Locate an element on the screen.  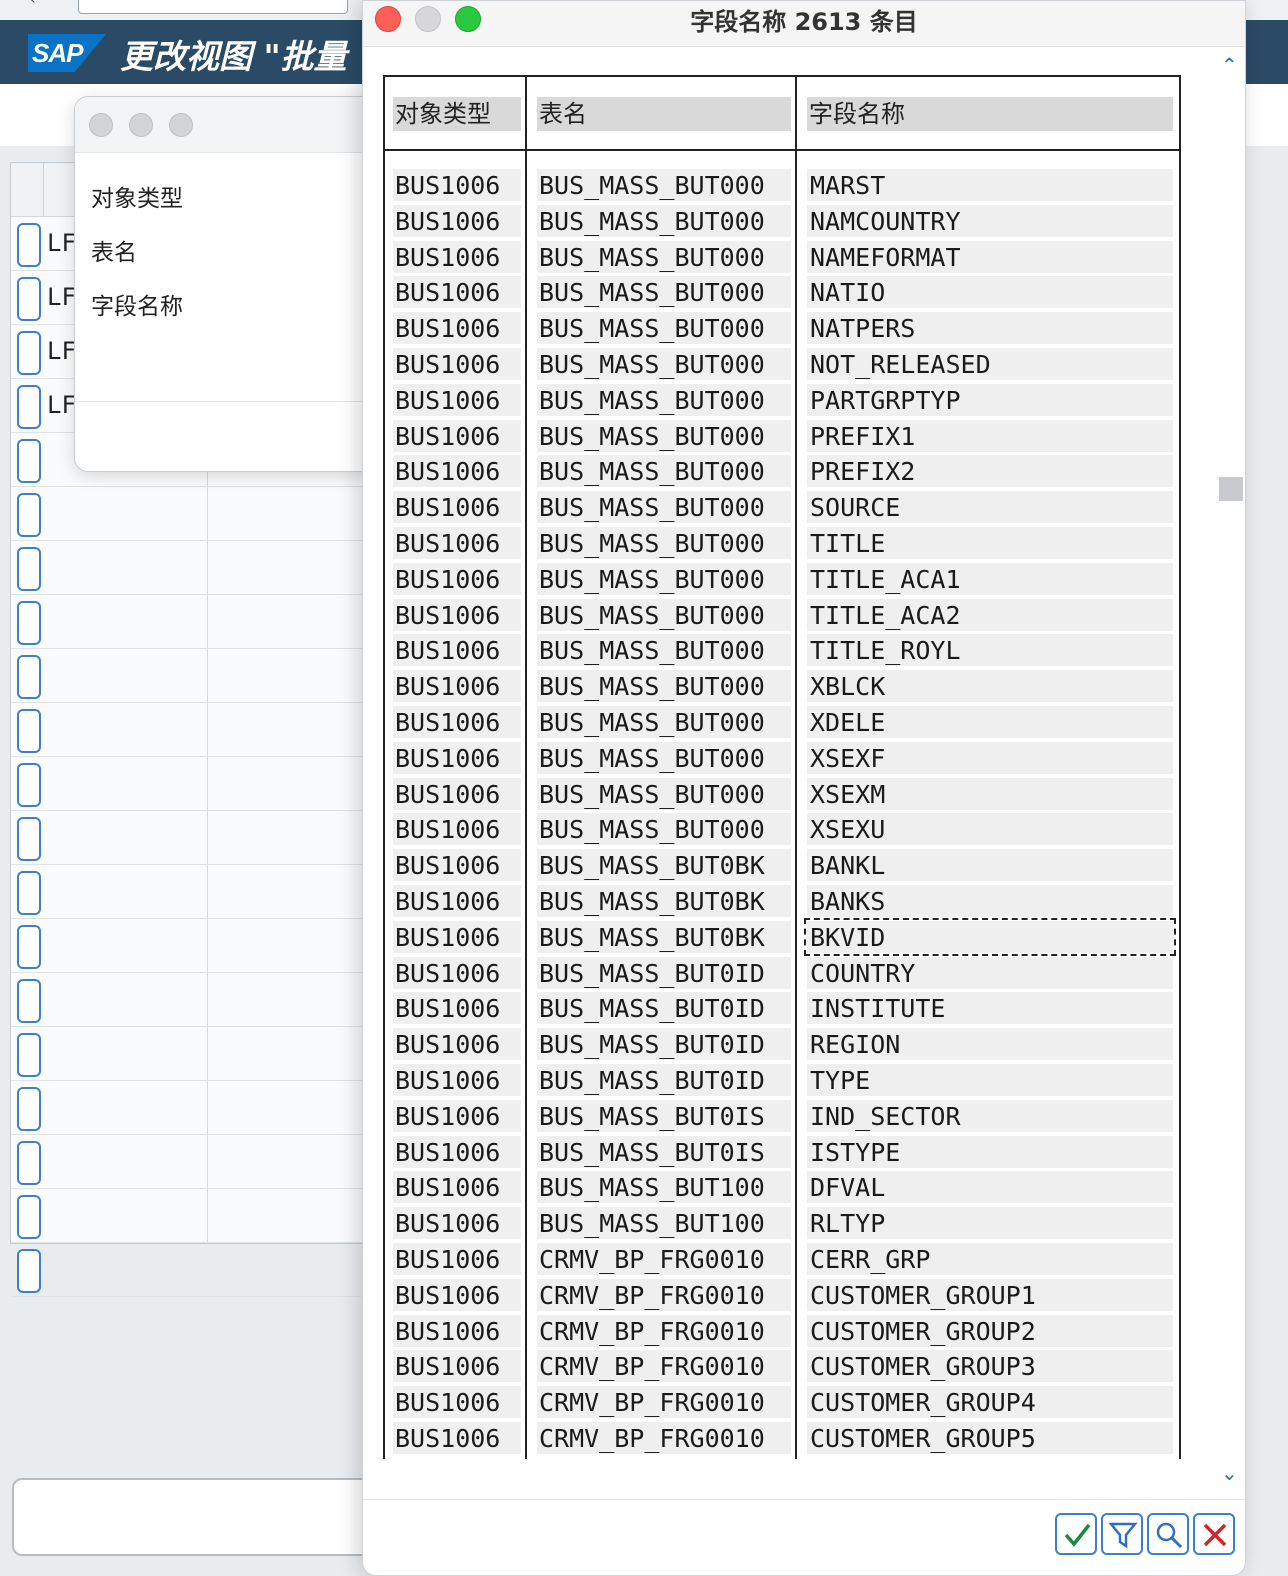
table-row: BUS1006 BUS_MASS_BUT000 TITLE_ACA1 is located at coordinates (782, 579).